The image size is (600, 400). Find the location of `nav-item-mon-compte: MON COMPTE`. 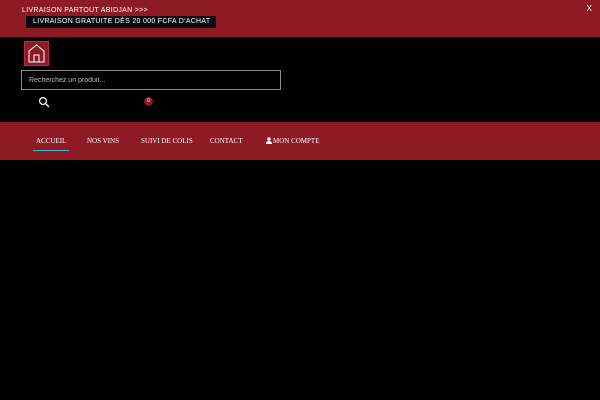

nav-item-mon-compte: MON COMPTE is located at coordinates (292, 141).